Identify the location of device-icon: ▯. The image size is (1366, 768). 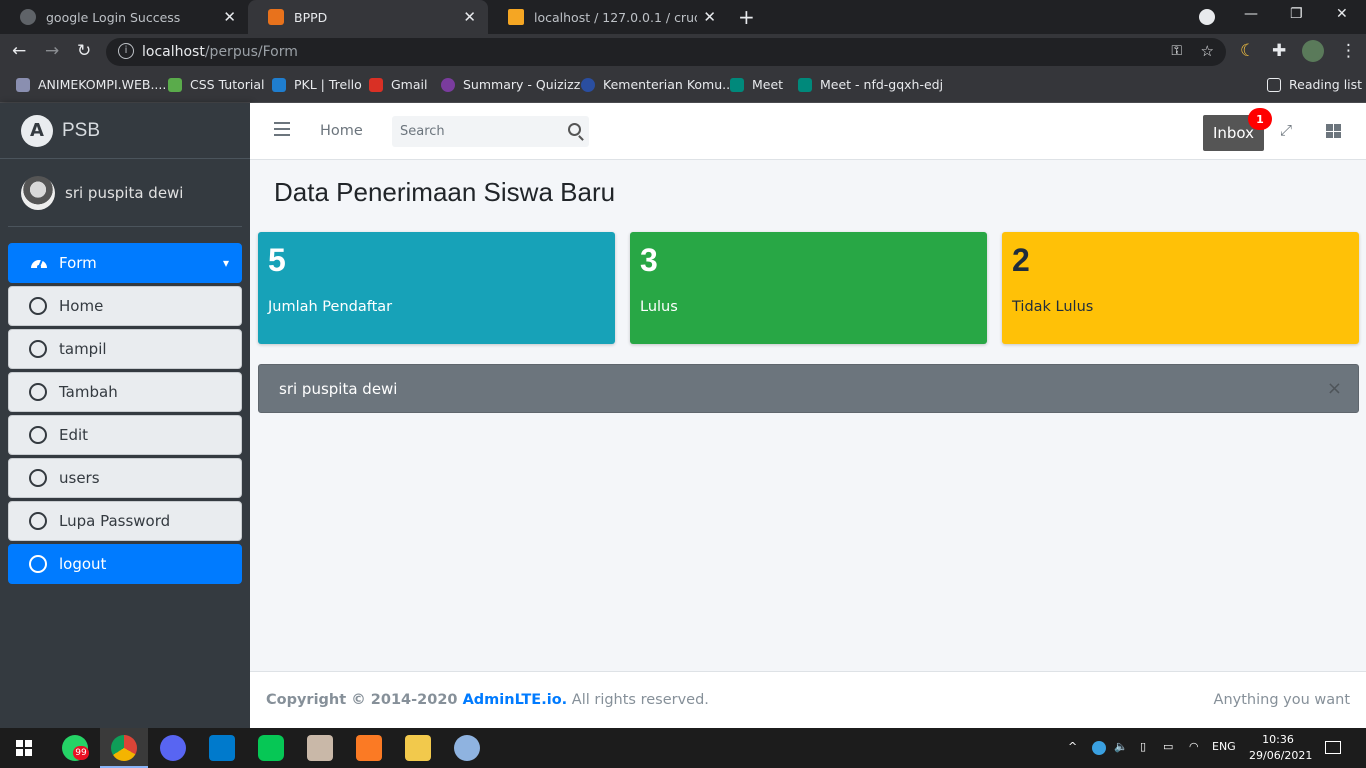
(1143, 746).